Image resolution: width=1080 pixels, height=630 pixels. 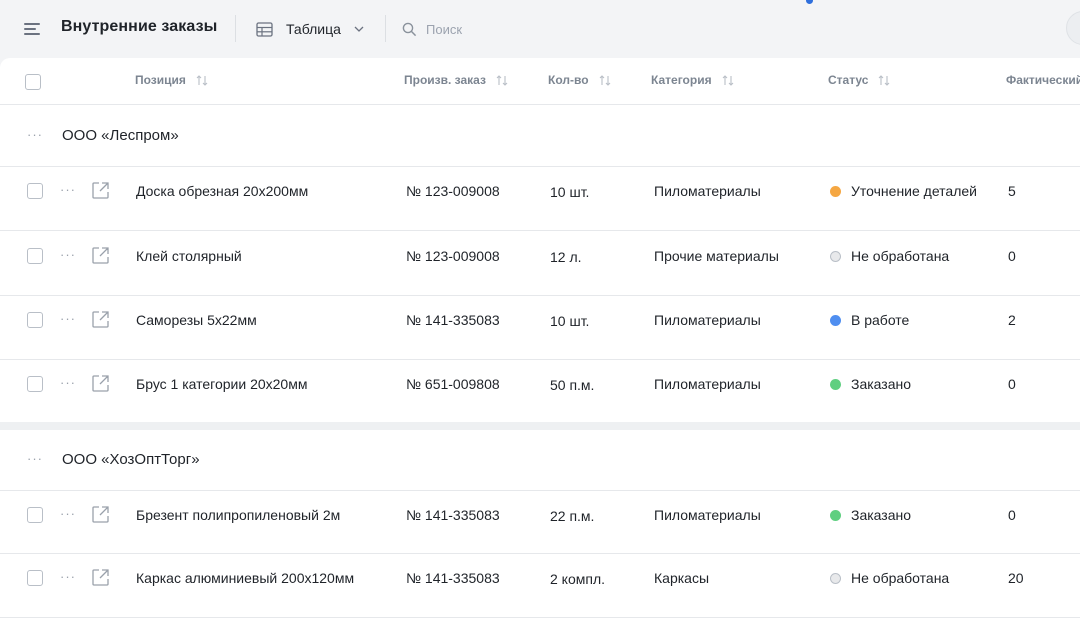 I want to click on group-name: ООО «Леспром», so click(x=120, y=135).